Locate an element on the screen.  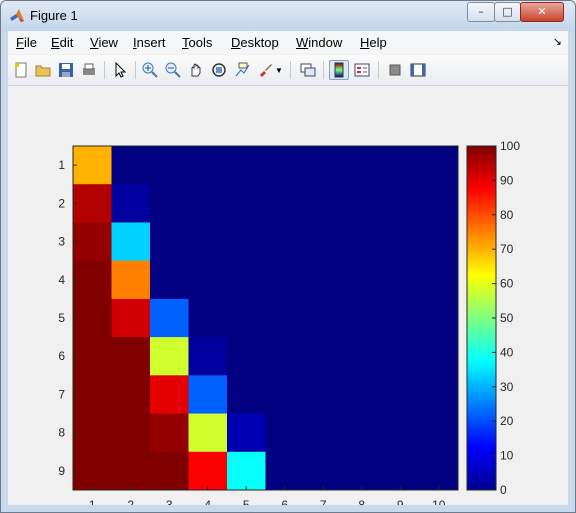
menu-edit: Edit is located at coordinates (62, 42).